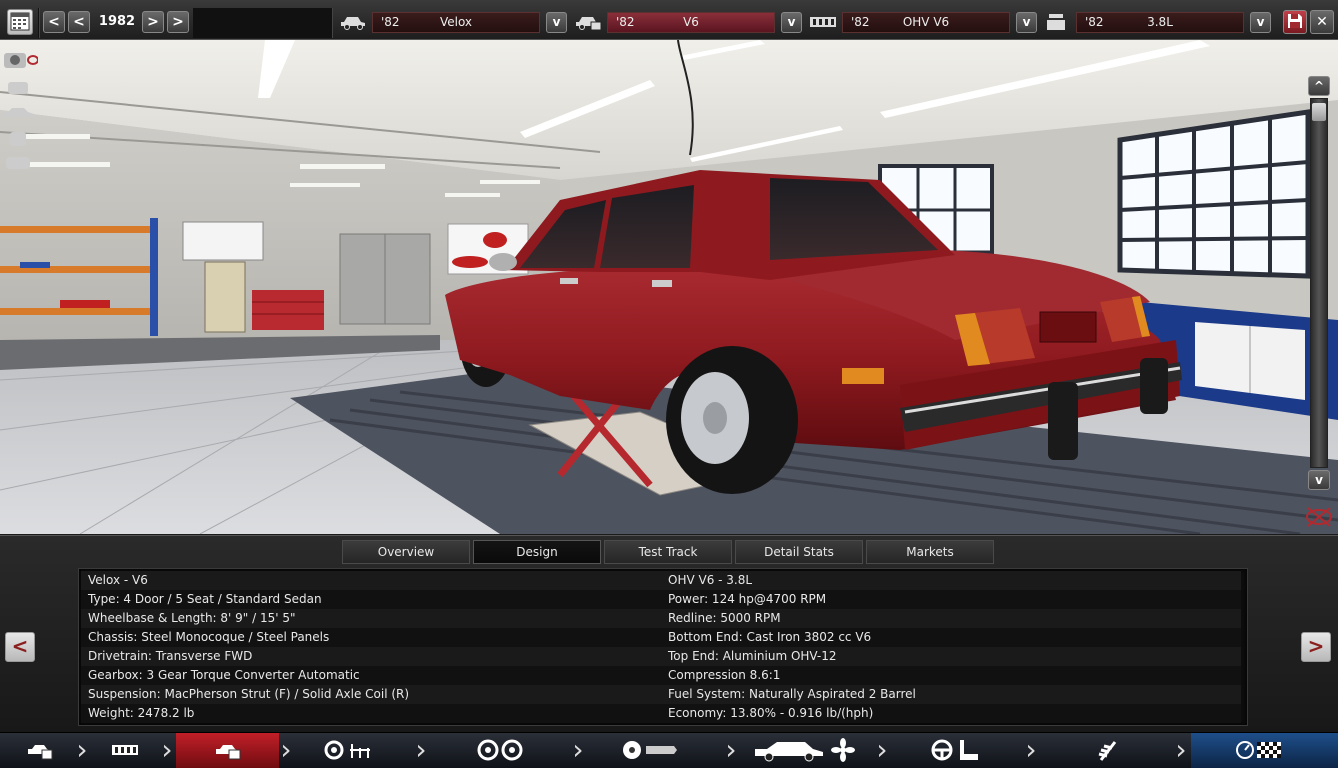 This screenshot has width=1338, height=768. Describe the element at coordinates (1258, 750) in the screenshot. I see `testing-icon` at that location.